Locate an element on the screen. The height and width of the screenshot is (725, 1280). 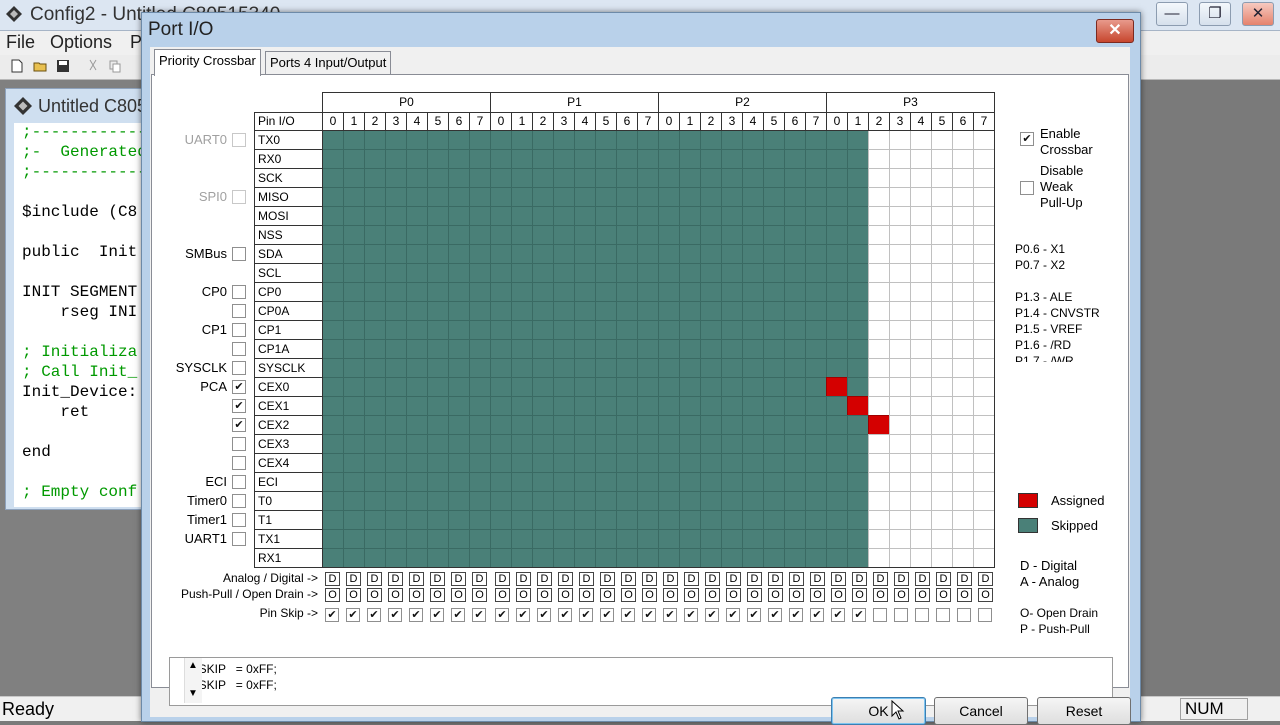
save-icon is located at coordinates (63, 66).